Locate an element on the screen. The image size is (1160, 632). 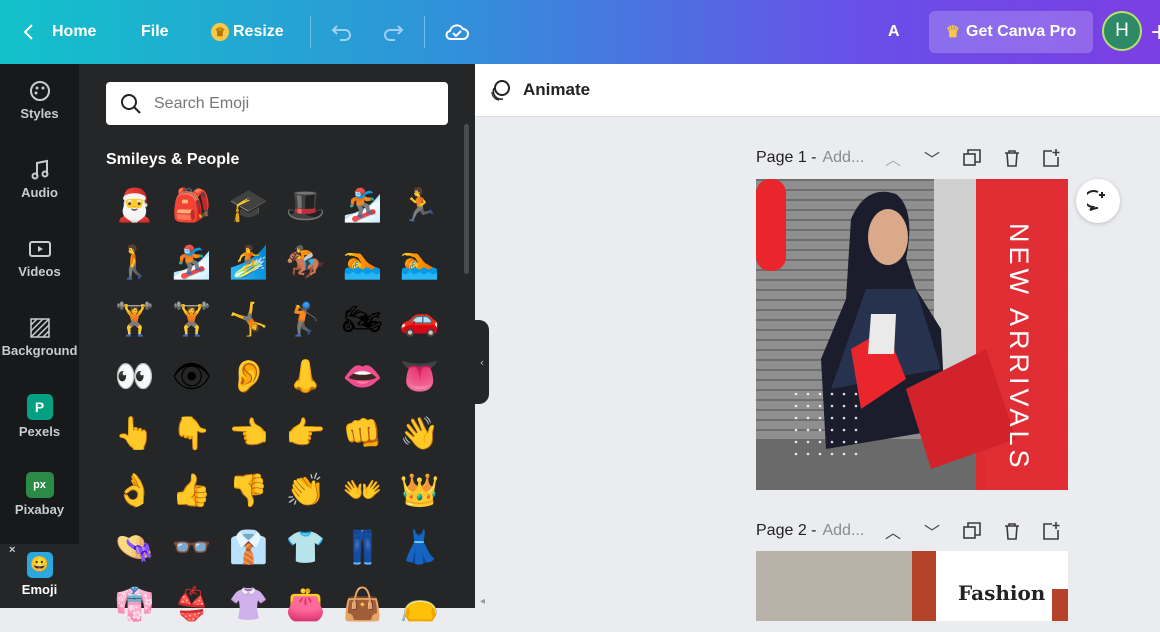
emoji-item: 👘 is located at coordinates (134, 603).